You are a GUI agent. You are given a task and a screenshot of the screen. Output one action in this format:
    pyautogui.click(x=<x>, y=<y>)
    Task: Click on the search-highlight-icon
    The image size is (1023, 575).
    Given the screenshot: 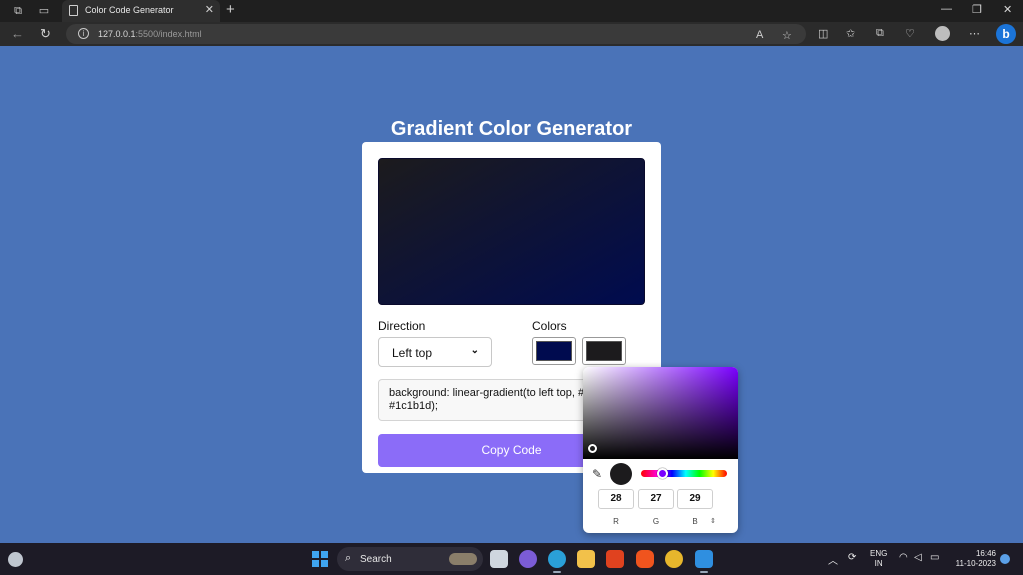 What is the action you would take?
    pyautogui.click(x=463, y=559)
    